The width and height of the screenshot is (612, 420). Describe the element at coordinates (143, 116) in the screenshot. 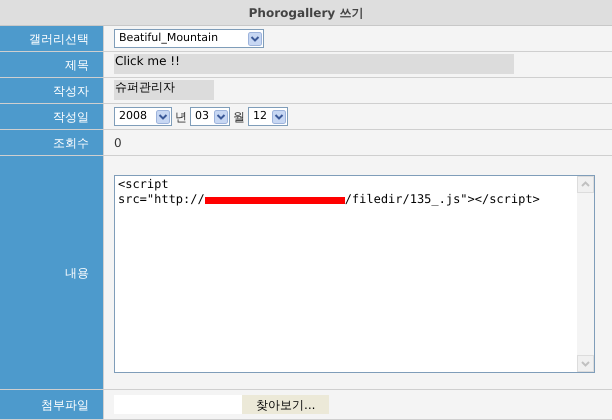

I see `select-field: 2008` at that location.